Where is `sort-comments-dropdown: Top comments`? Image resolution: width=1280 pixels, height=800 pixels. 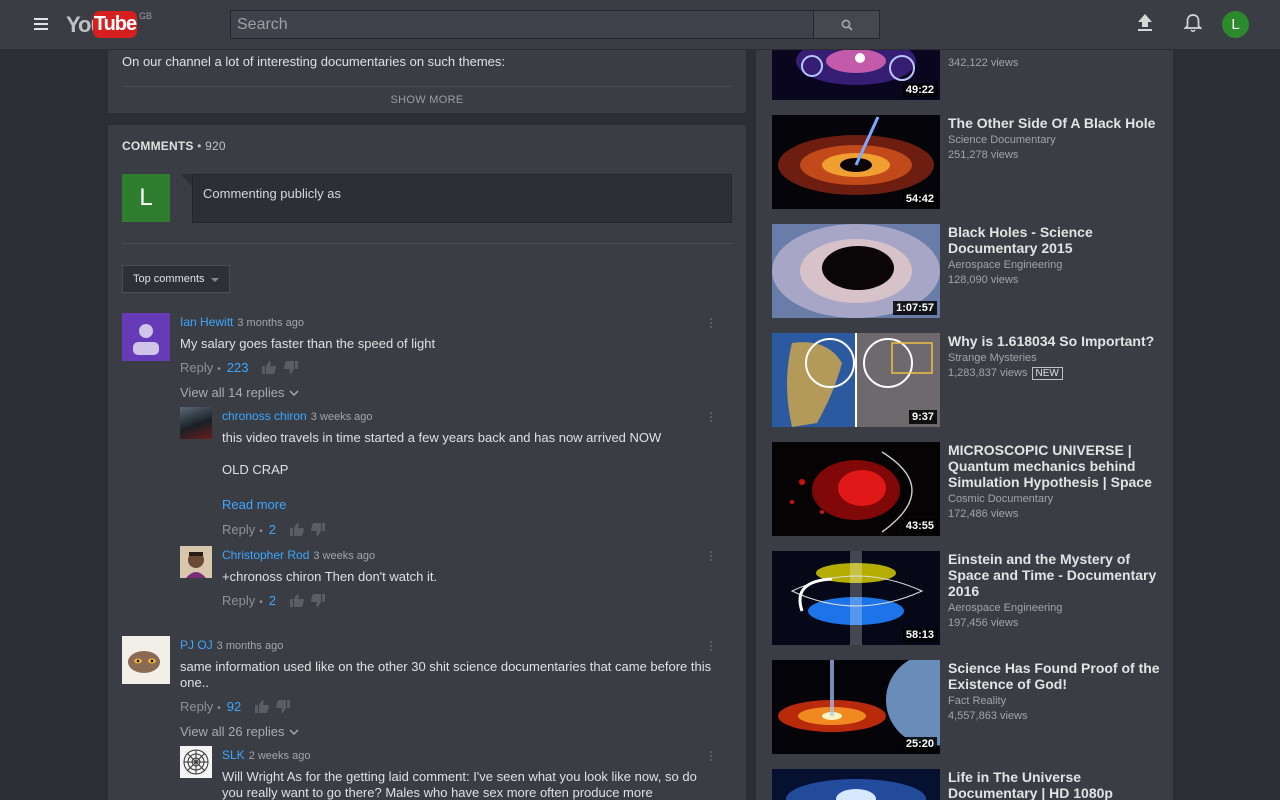
sort-comments-dropdown: Top comments is located at coordinates (176, 279).